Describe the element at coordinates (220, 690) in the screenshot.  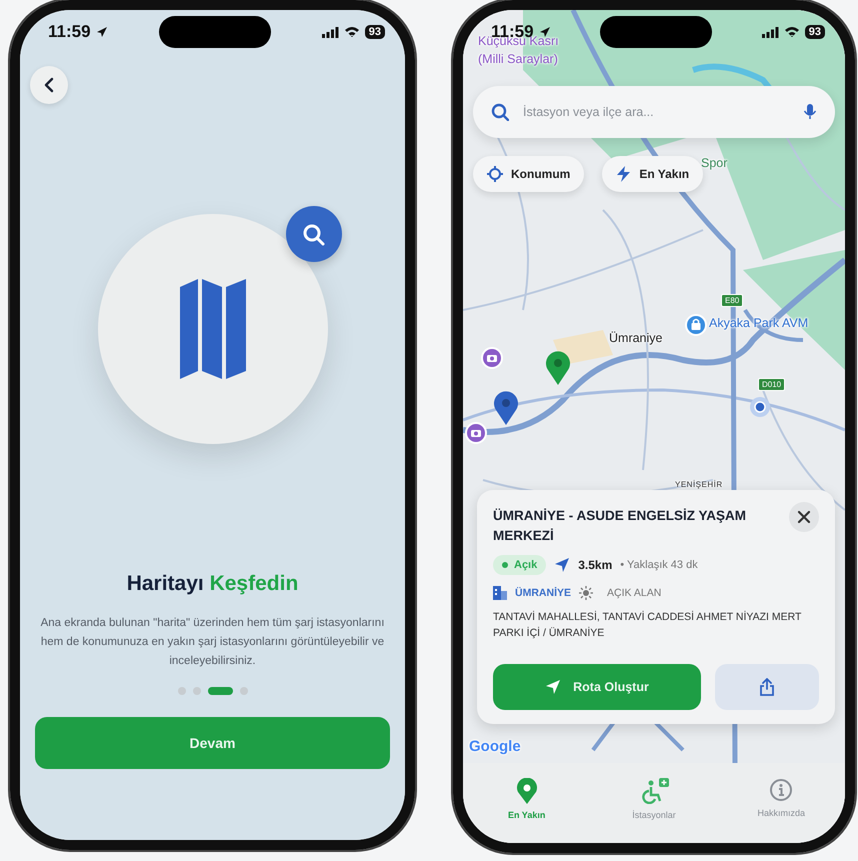
I see `active-page-indicator` at that location.